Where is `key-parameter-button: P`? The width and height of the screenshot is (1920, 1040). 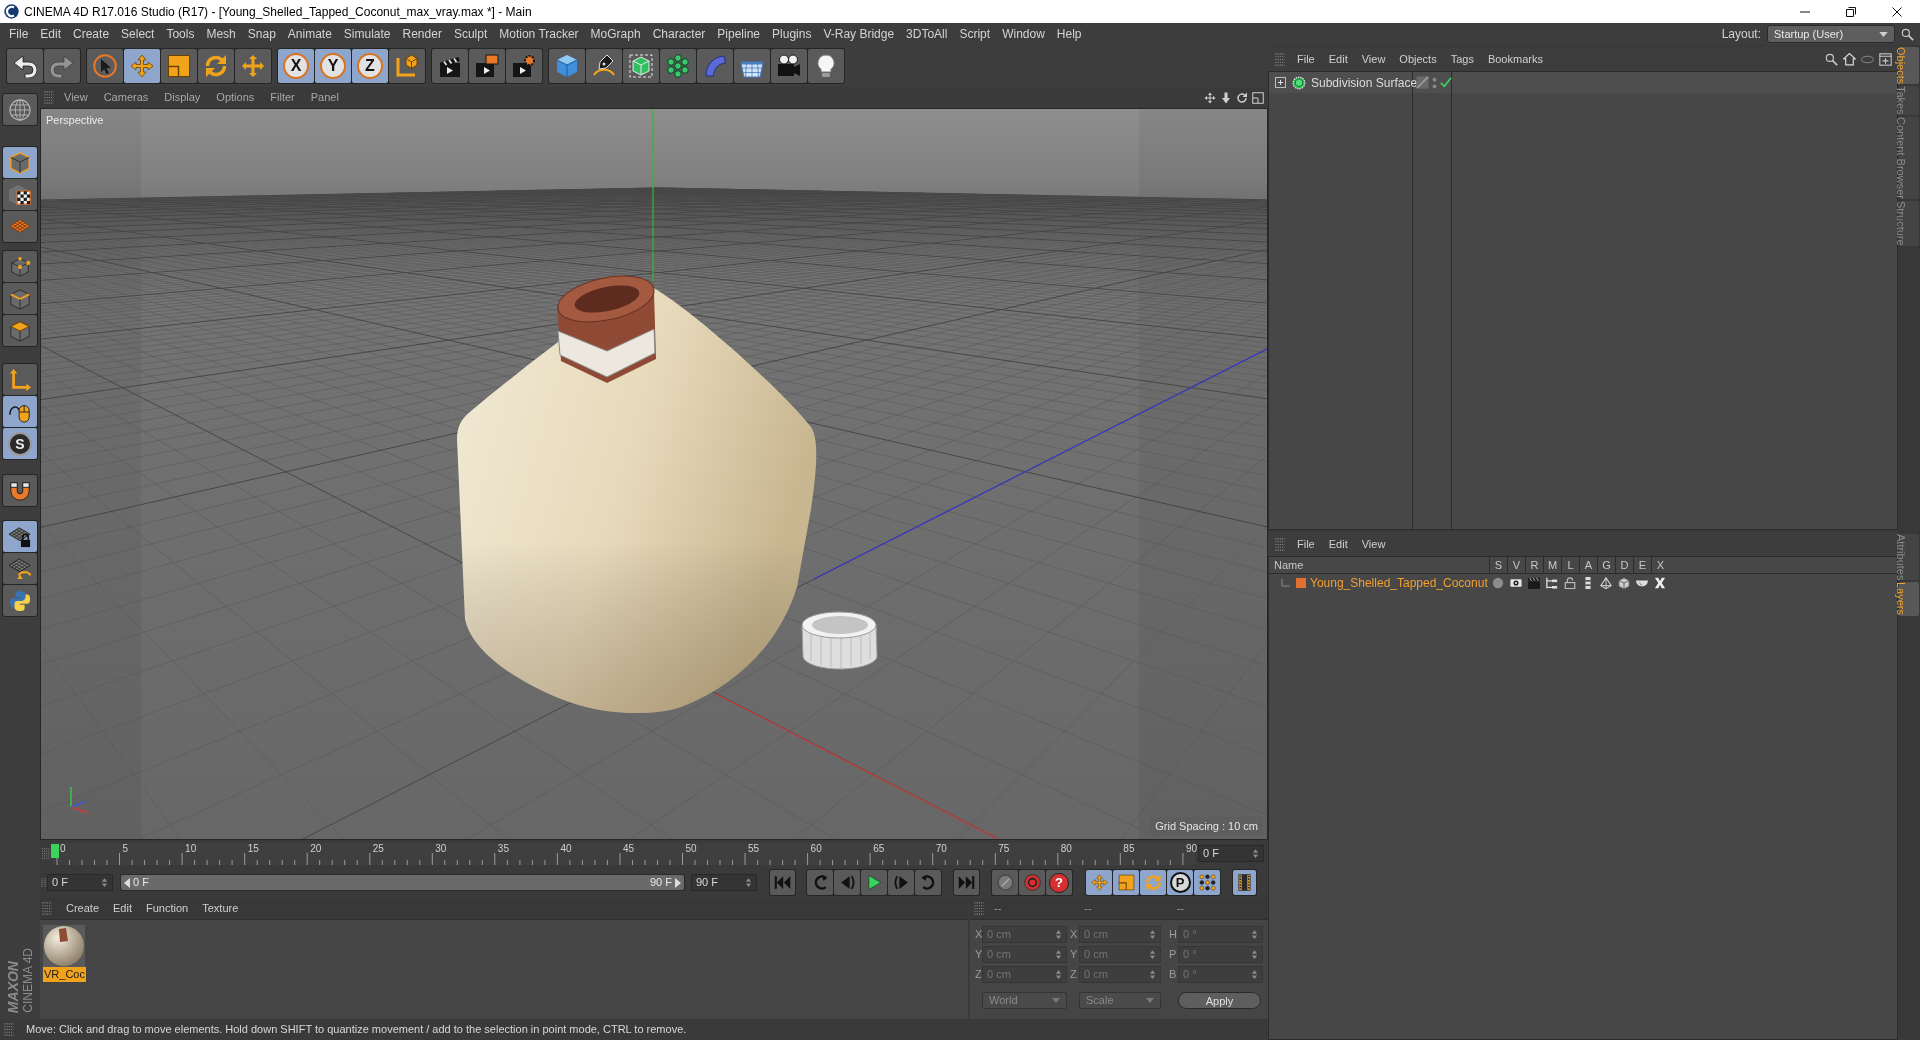
key-parameter-button: P is located at coordinates (1180, 882).